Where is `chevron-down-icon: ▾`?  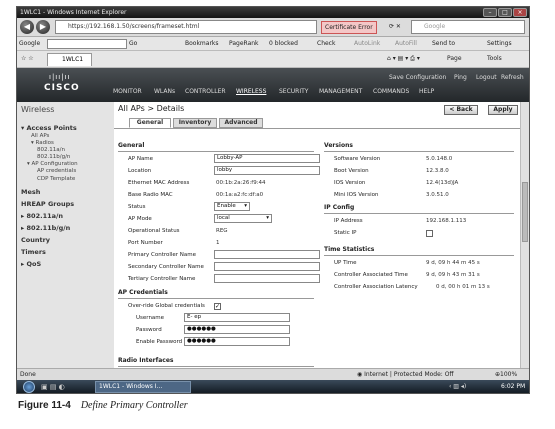 chevron-down-icon: ▾ is located at coordinates (267, 218).